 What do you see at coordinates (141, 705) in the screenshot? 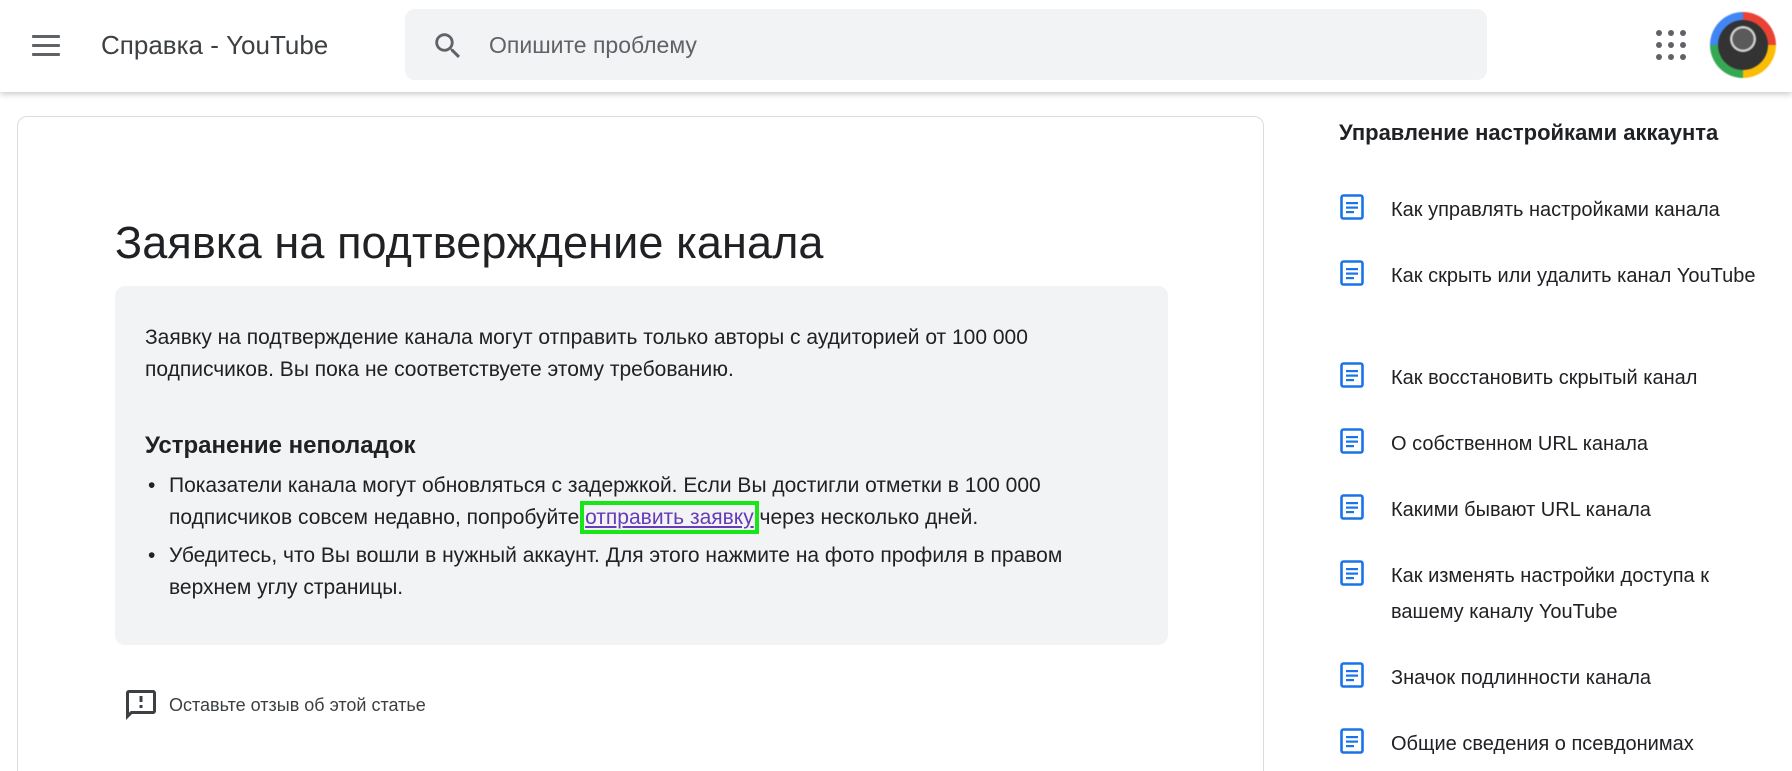
I see `feedback-icon` at bounding box center [141, 705].